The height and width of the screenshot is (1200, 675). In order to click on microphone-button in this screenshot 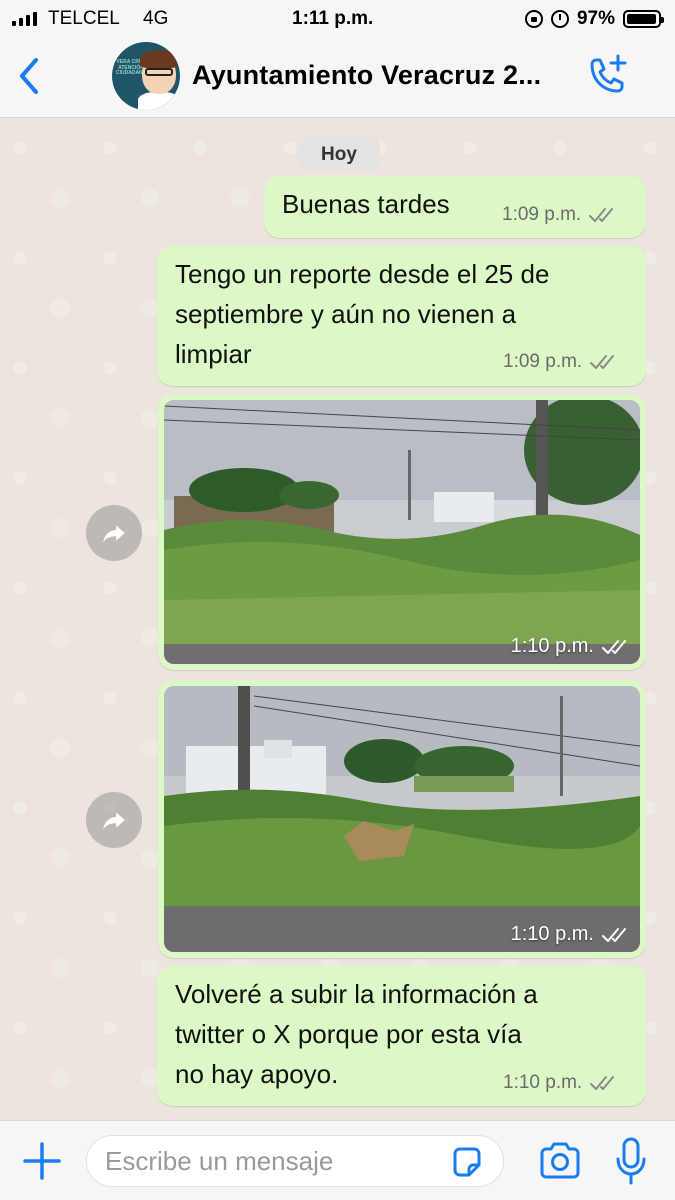, I will do `click(631, 1161)`.